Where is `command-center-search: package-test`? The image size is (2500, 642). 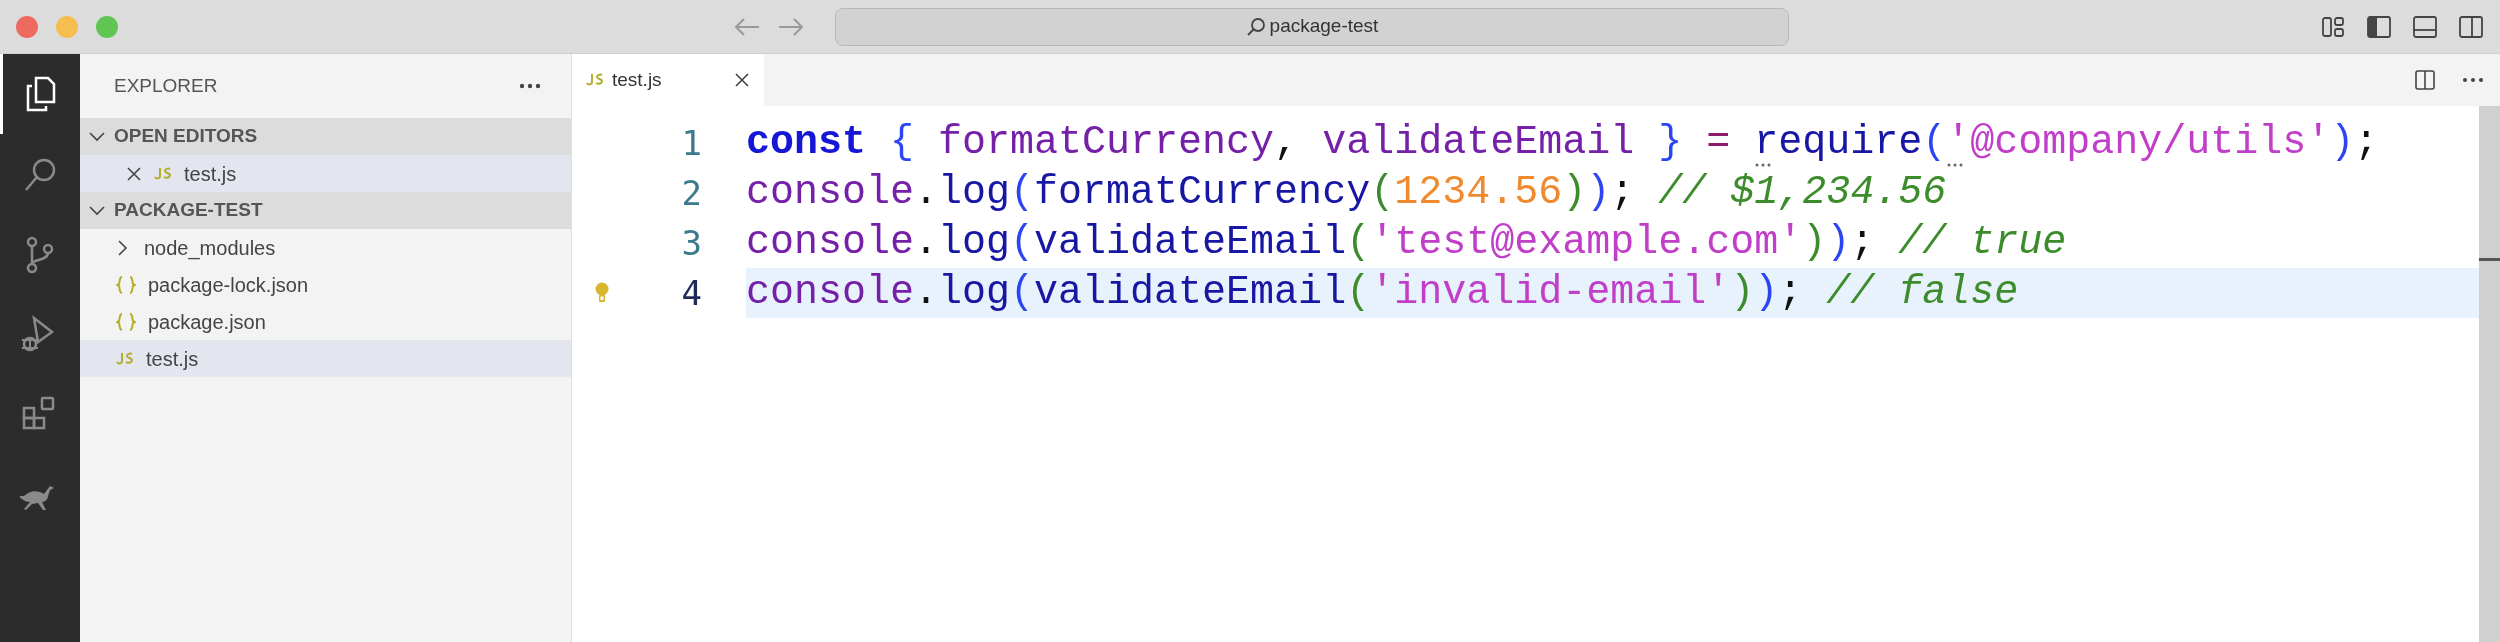
command-center-search: package-test is located at coordinates (1312, 26).